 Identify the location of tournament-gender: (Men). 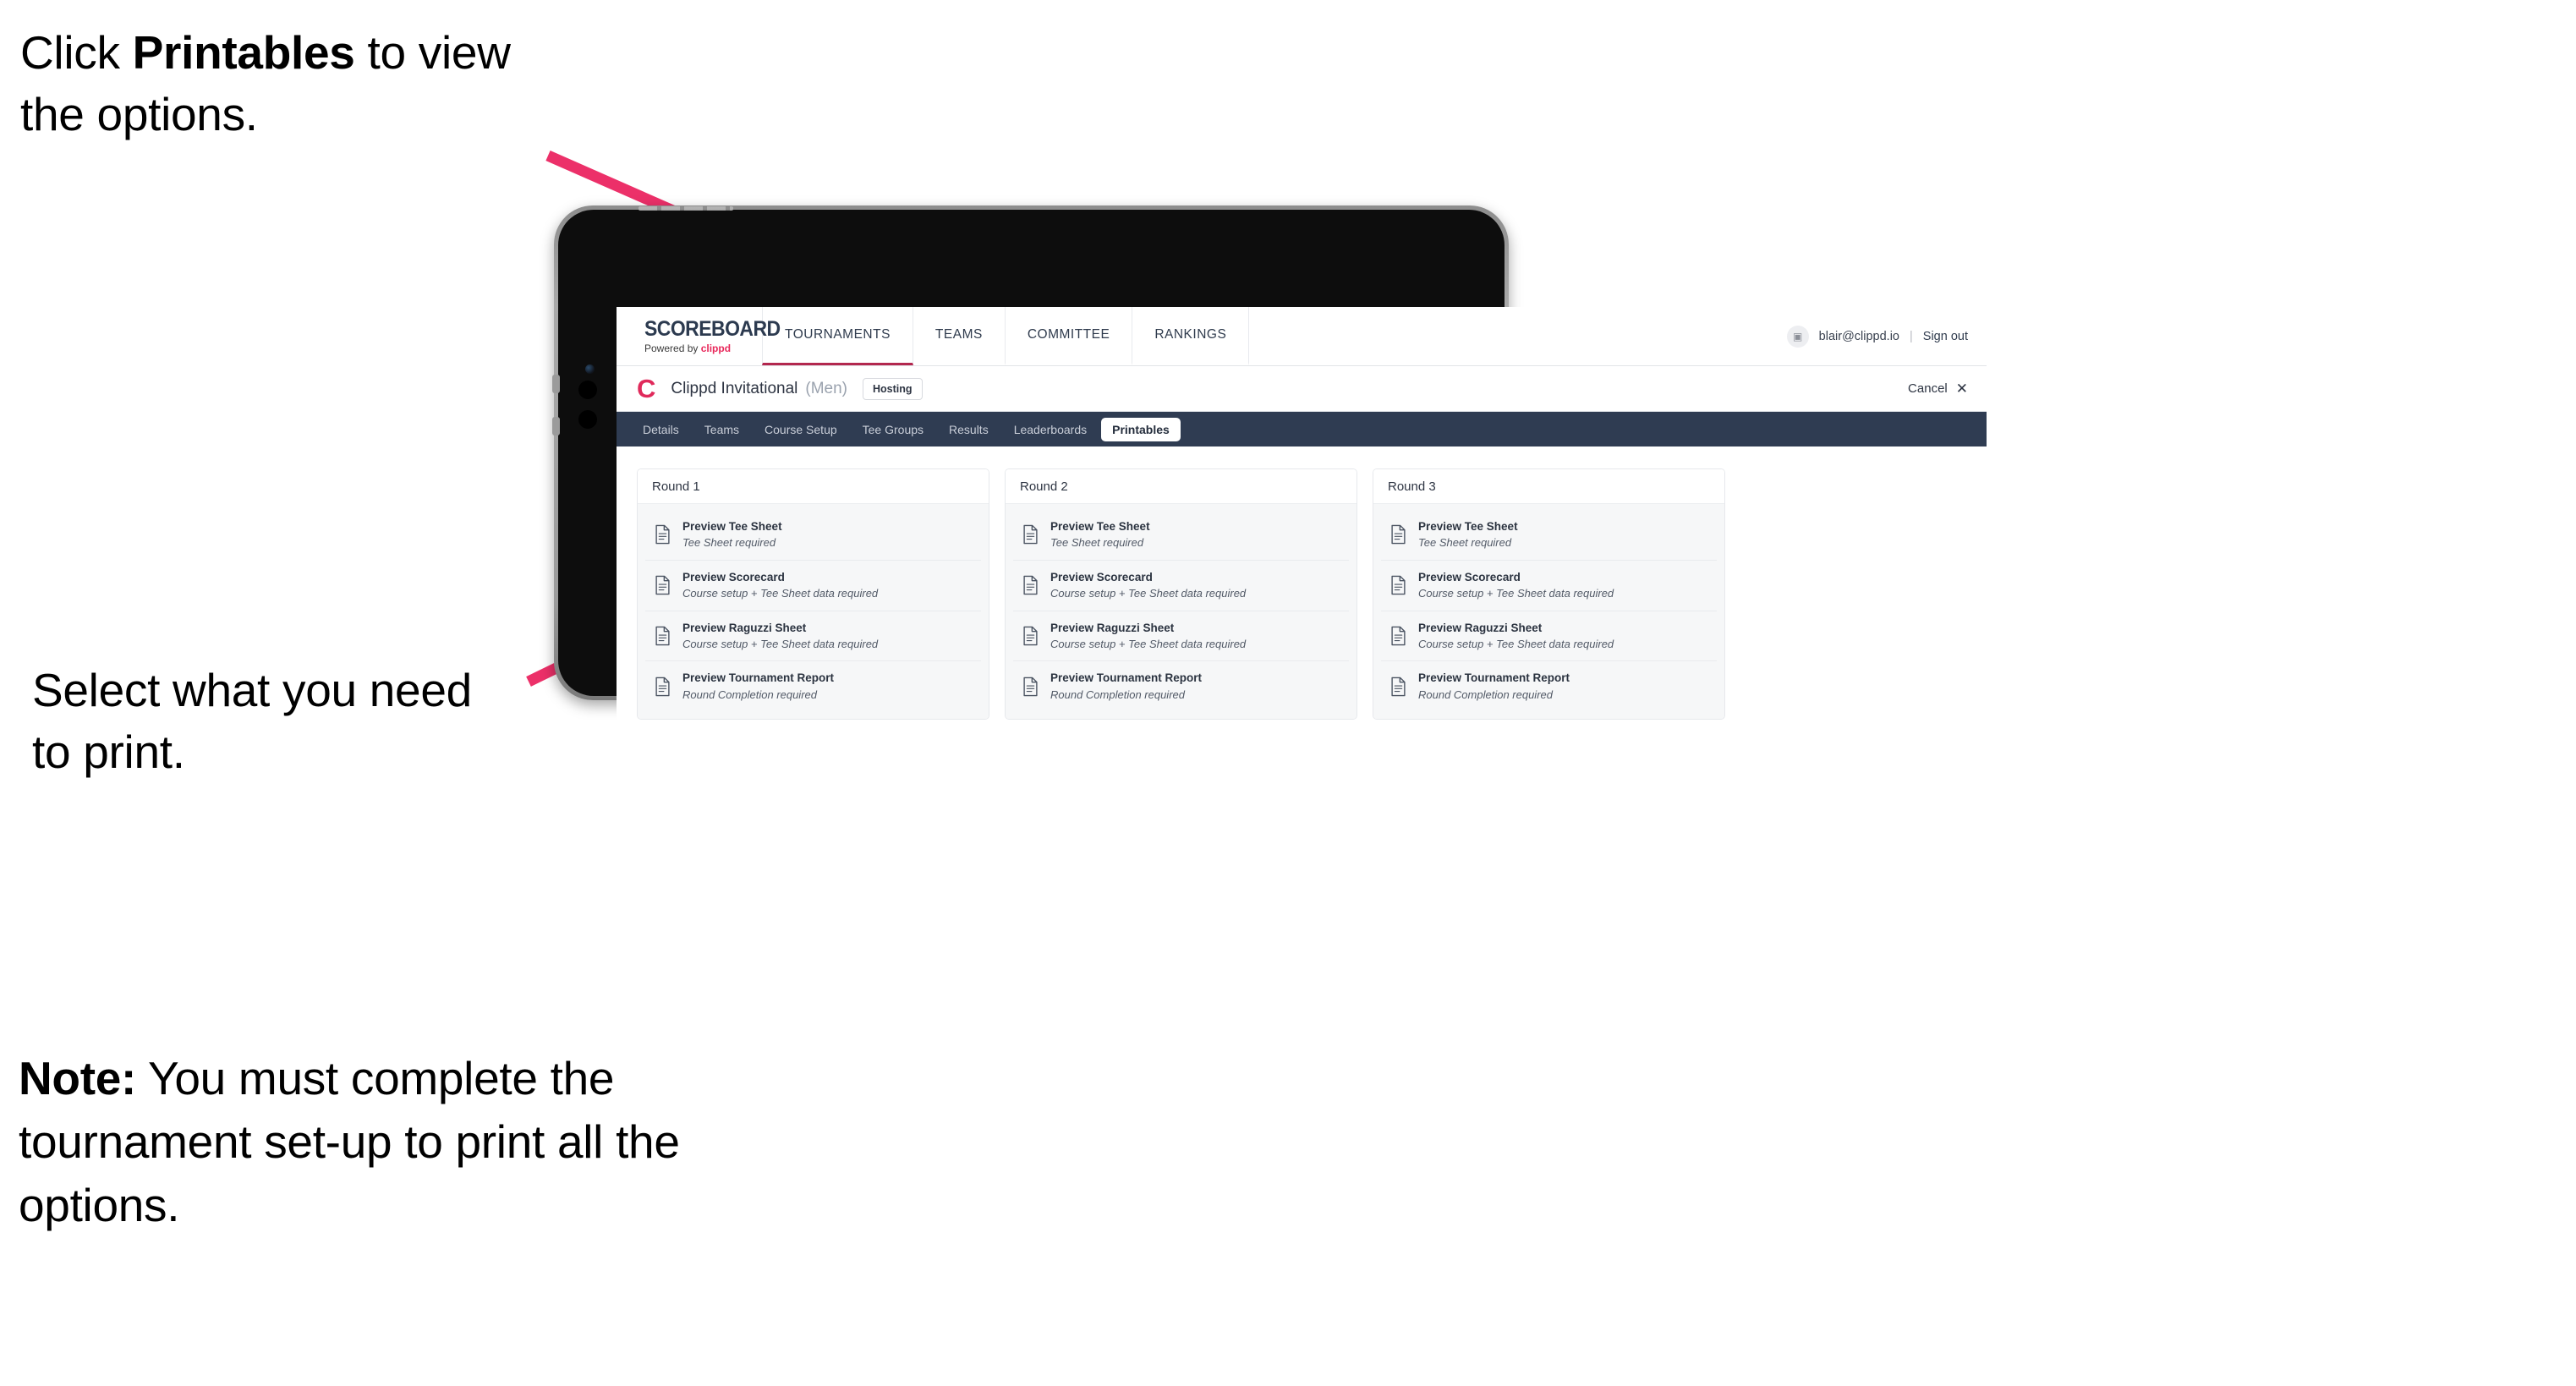
(826, 388).